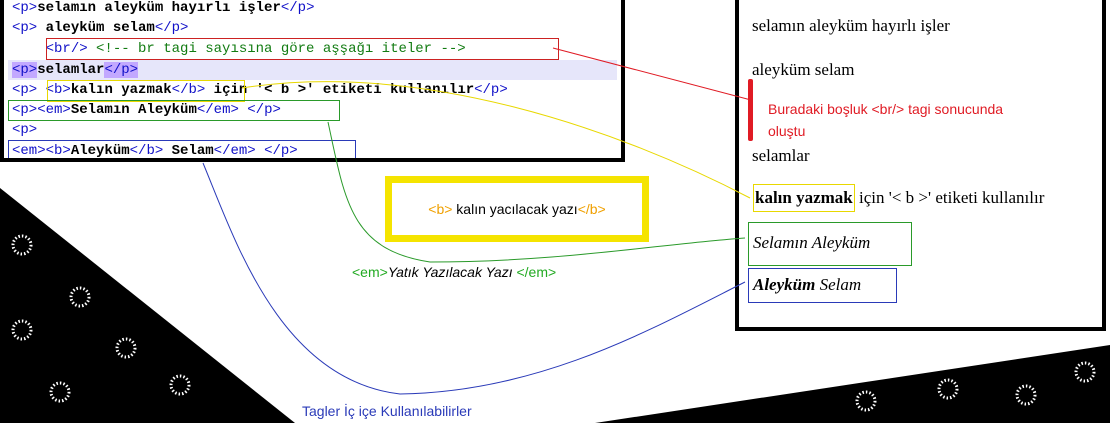  I want to click on code-line: <p><em>Selamın Aleyküm</em> </p>, so click(146, 110).